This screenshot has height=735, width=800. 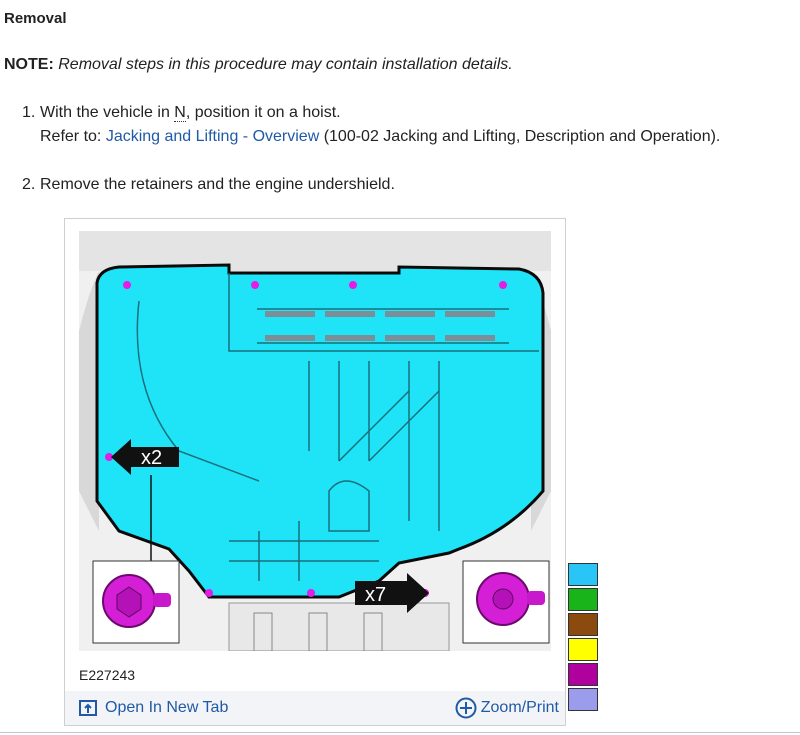 I want to click on callout-right-label: x7, so click(x=375, y=595).